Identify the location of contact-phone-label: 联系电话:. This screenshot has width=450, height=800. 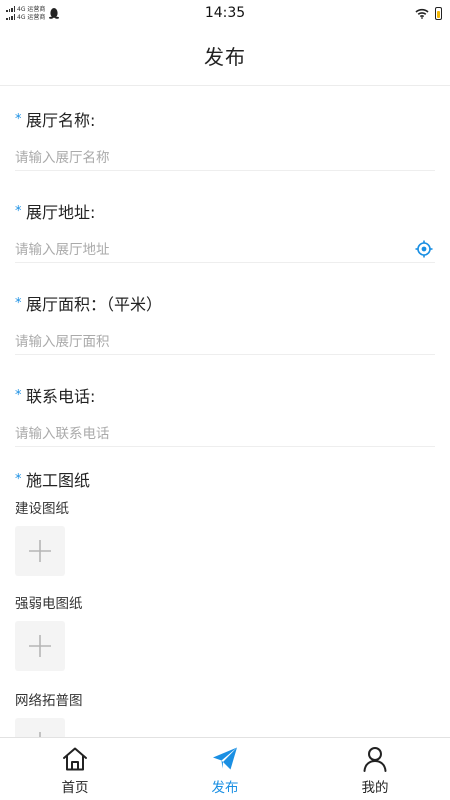
(61, 396).